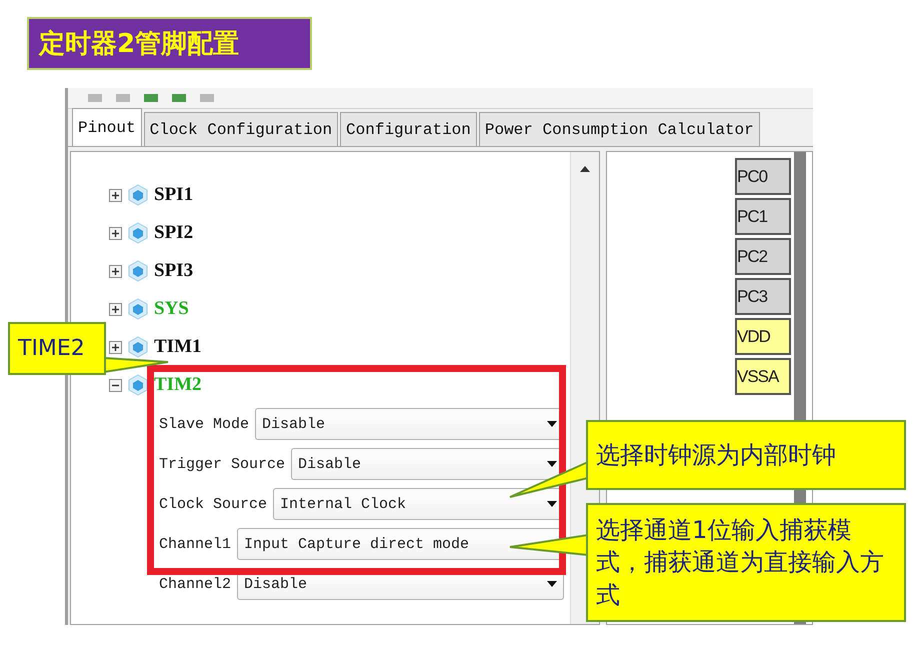 The width and height of the screenshot is (916, 653). I want to click on callout: TIME2, so click(57, 348).